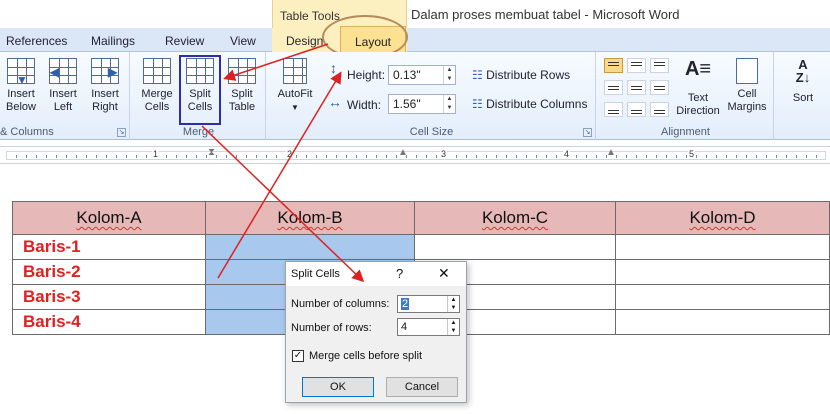 The width and height of the screenshot is (830, 414). What do you see at coordinates (242, 107) in the screenshot?
I see `split-table-label-2: Table` at bounding box center [242, 107].